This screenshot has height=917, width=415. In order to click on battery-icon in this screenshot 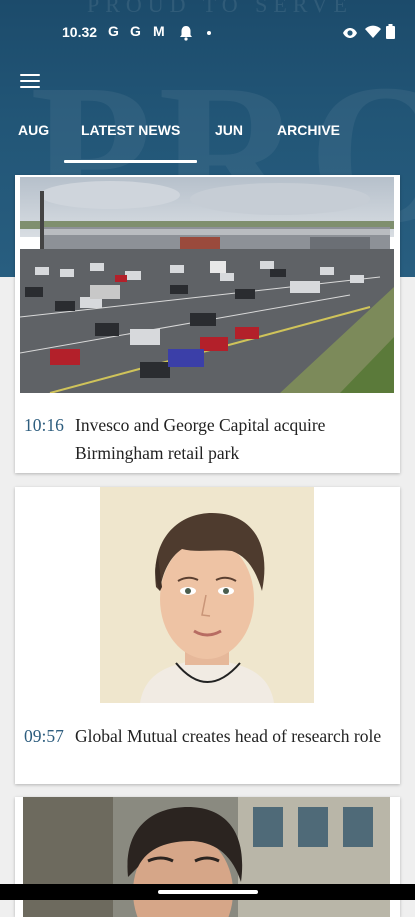, I will do `click(390, 31)`.